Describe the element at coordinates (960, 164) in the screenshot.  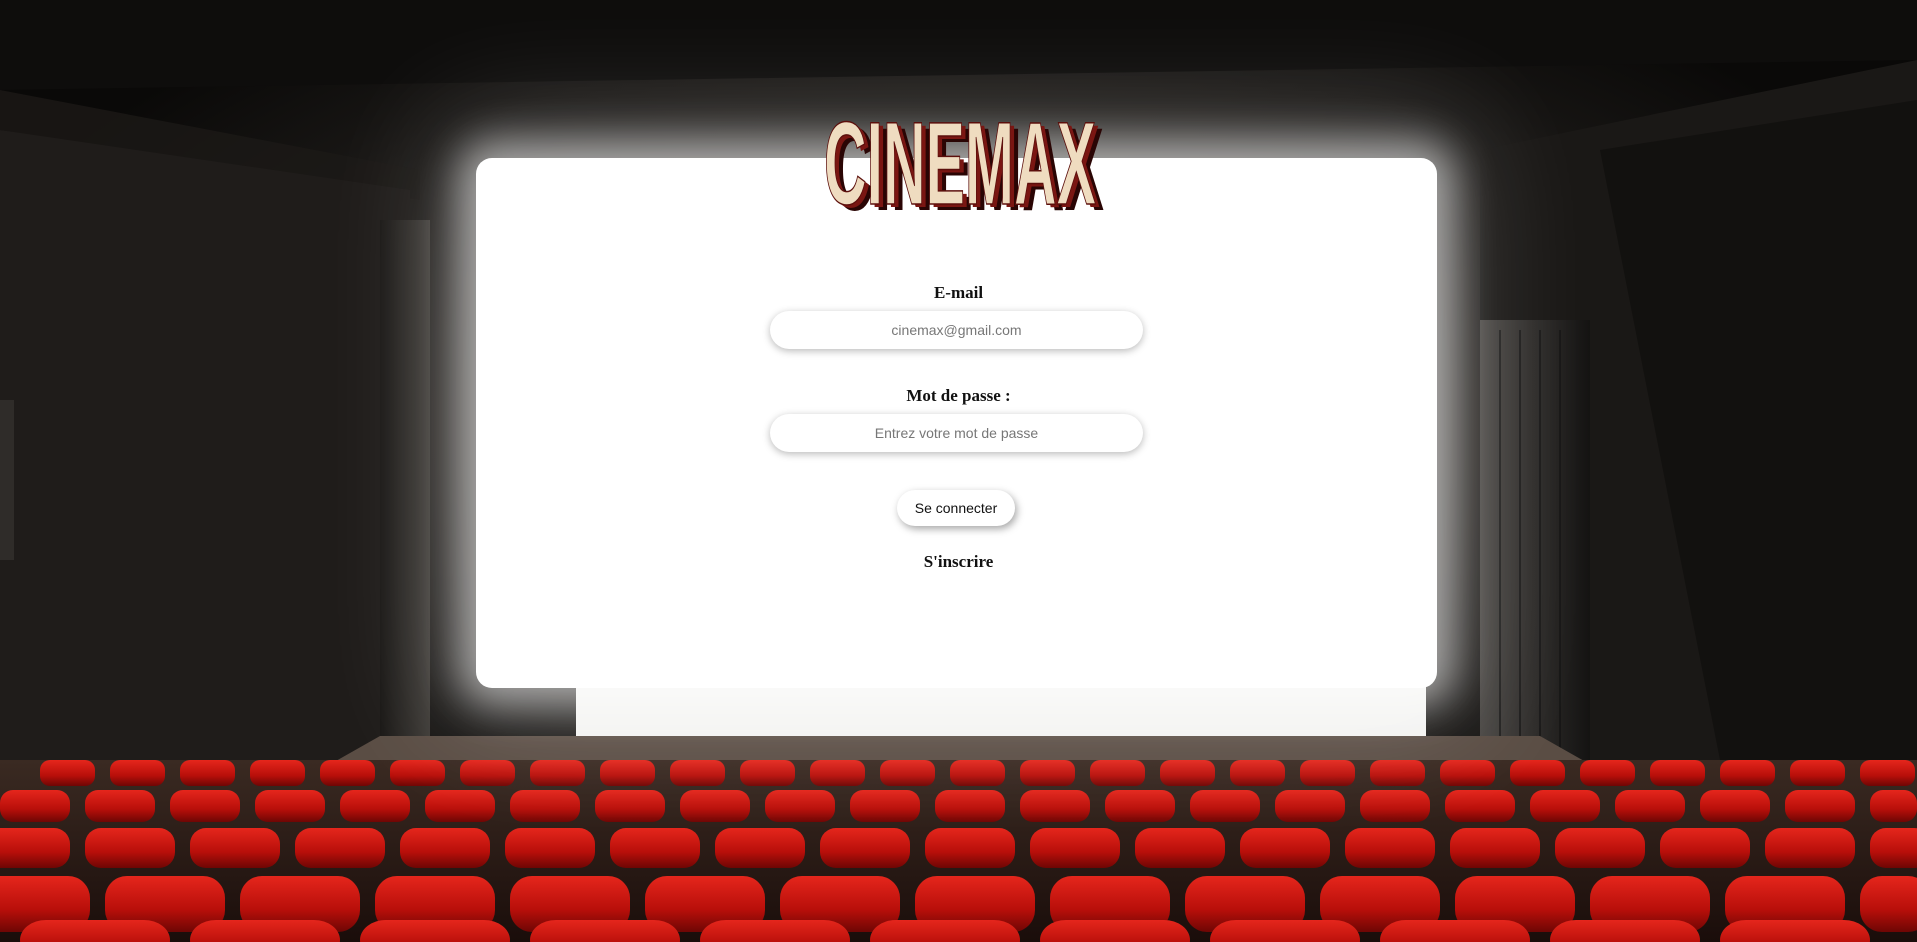
I see `svg-text: CINEMAX` at that location.